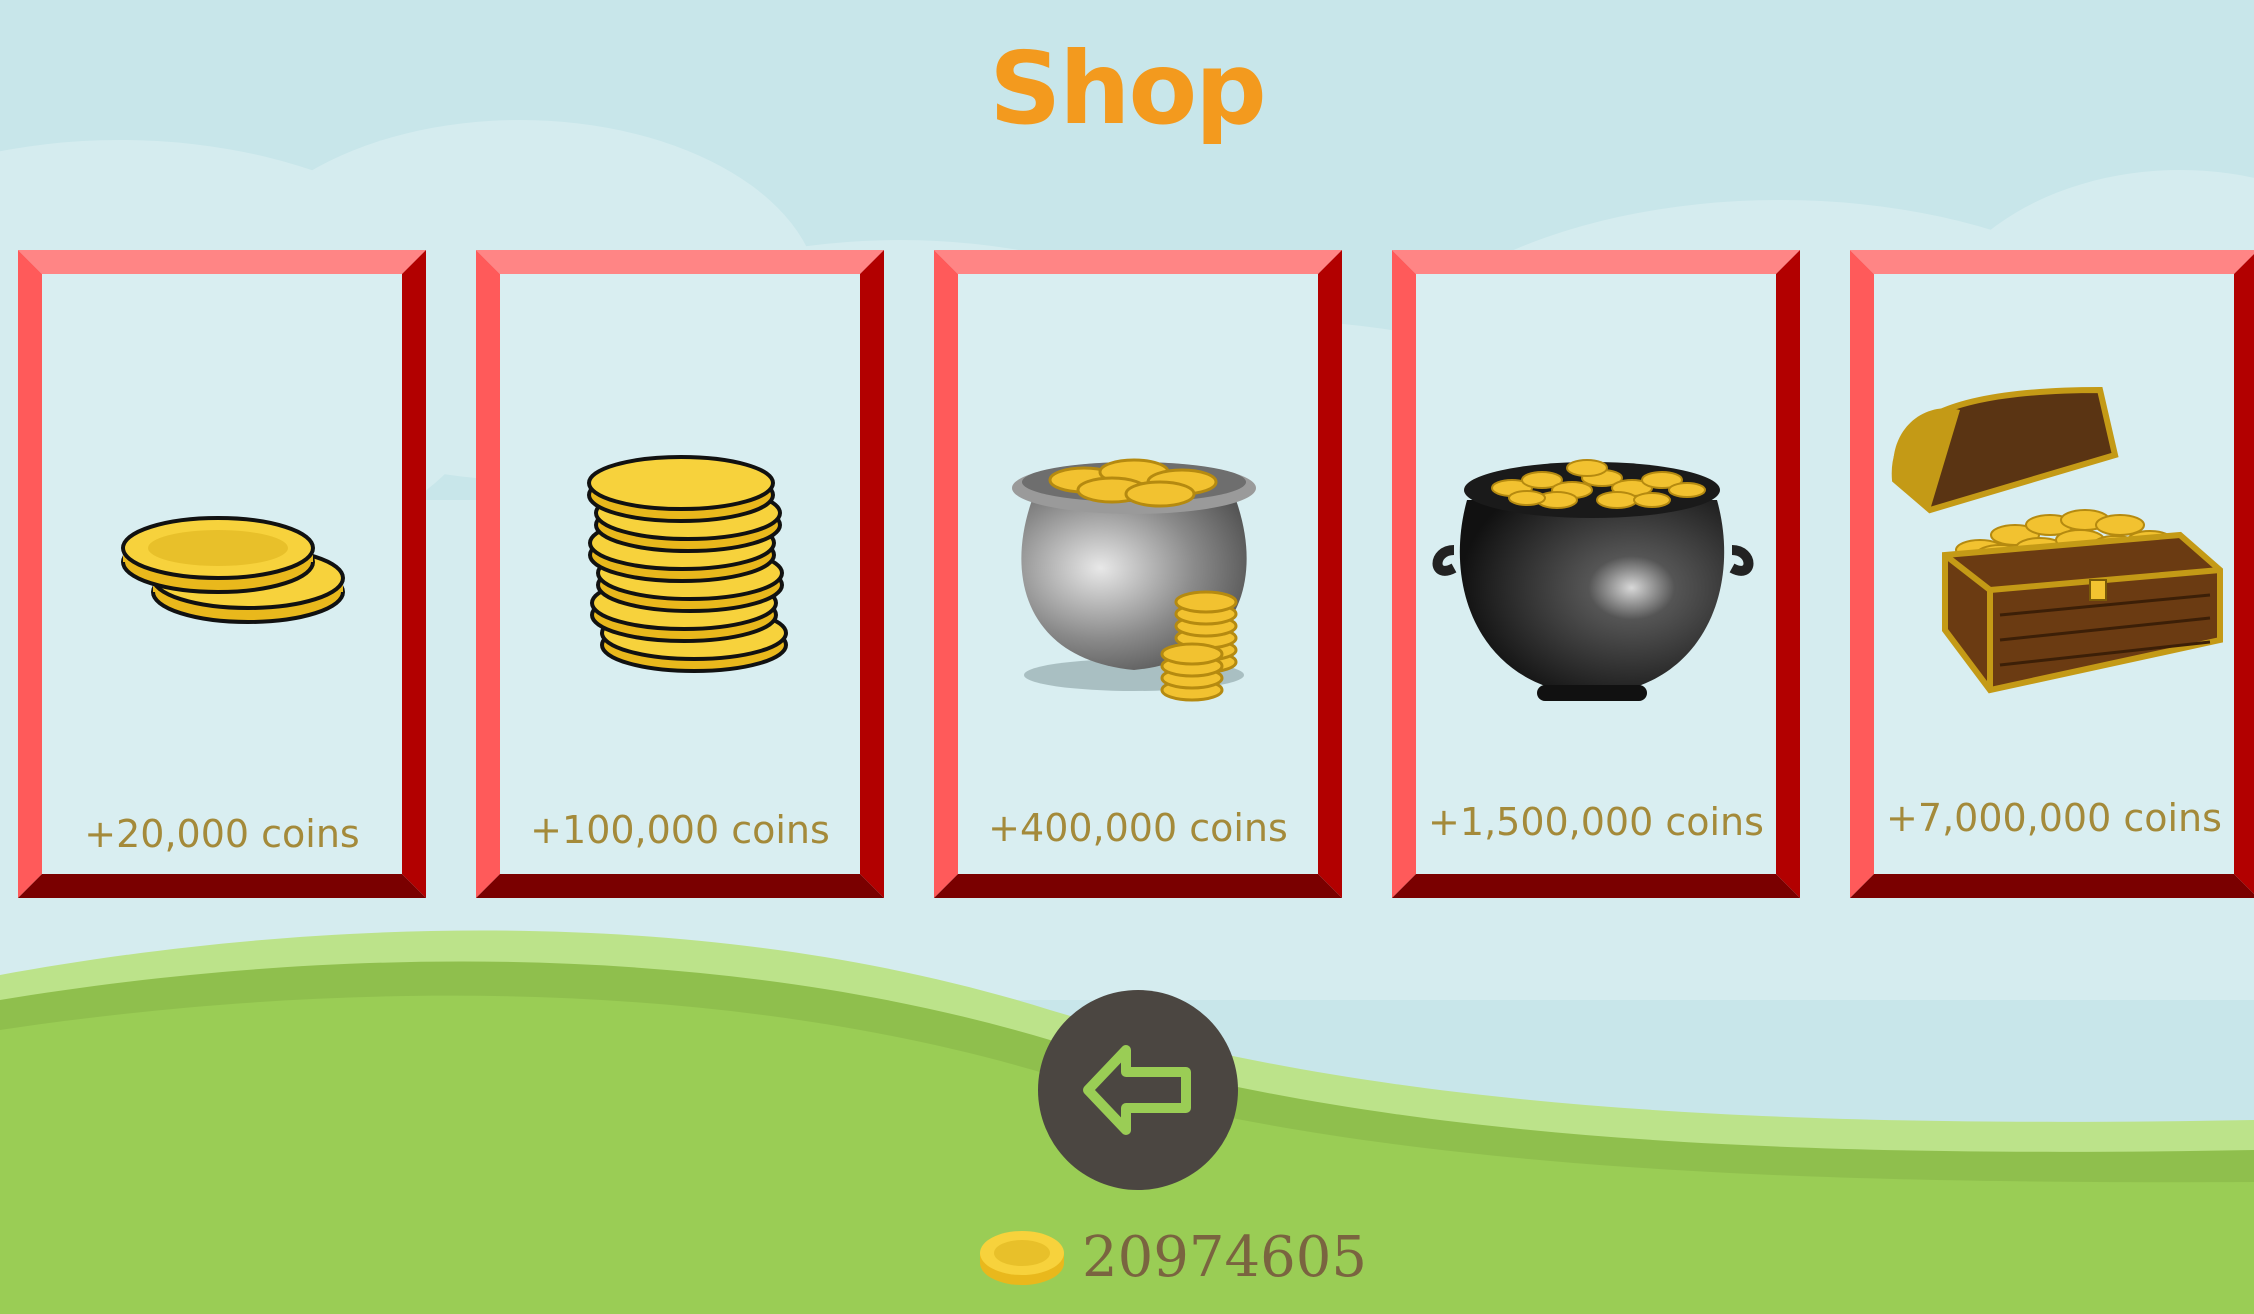  I want to click on back-button, so click(1138, 1090).